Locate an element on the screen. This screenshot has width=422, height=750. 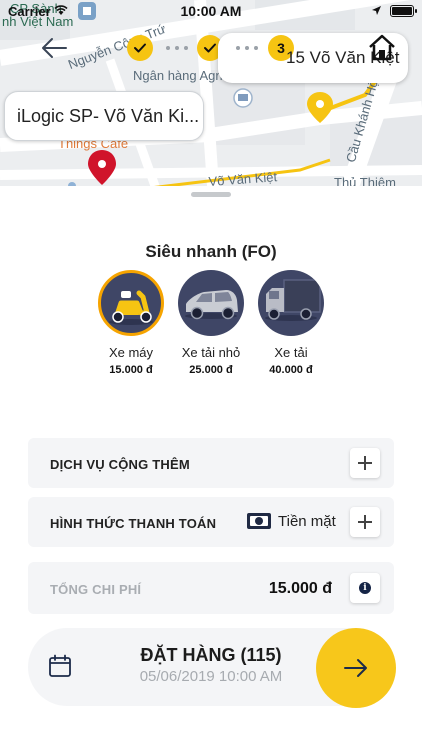
location-arrow-icon is located at coordinates (376, 10).